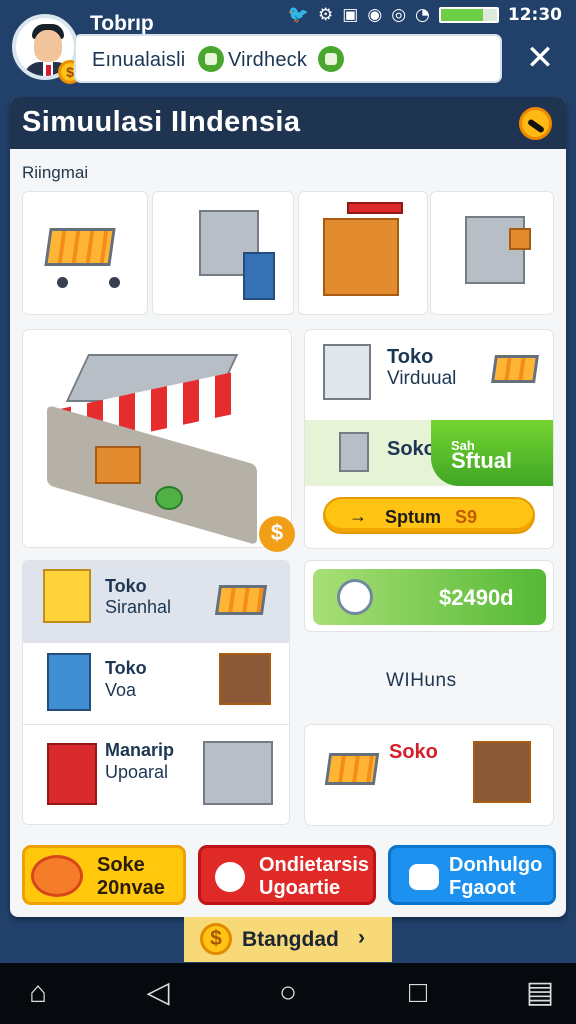 The image size is (576, 1024). What do you see at coordinates (421, 680) in the screenshot?
I see `vendor-label: WIHuns` at bounding box center [421, 680].